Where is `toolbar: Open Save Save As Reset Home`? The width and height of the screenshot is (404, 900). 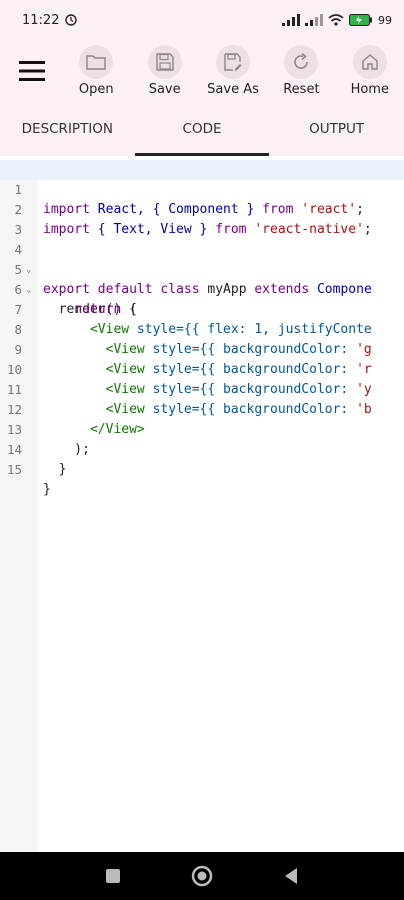
toolbar: Open Save Save As Reset Home is located at coordinates (202, 71).